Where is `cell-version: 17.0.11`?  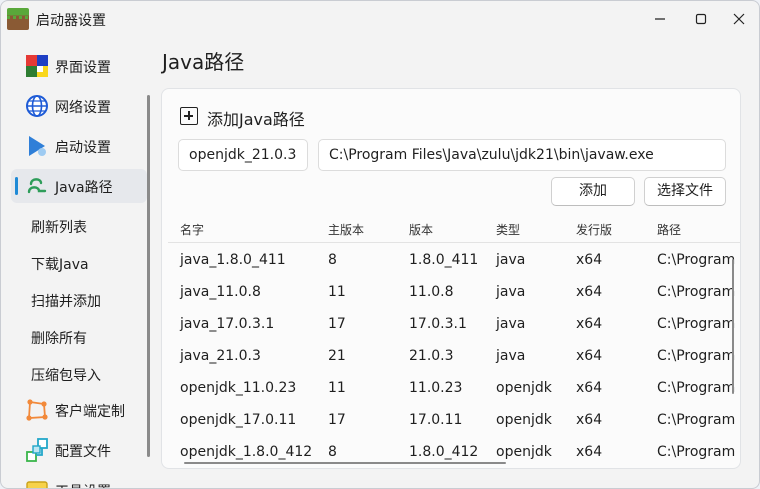 cell-version: 17.0.11 is located at coordinates (436, 420).